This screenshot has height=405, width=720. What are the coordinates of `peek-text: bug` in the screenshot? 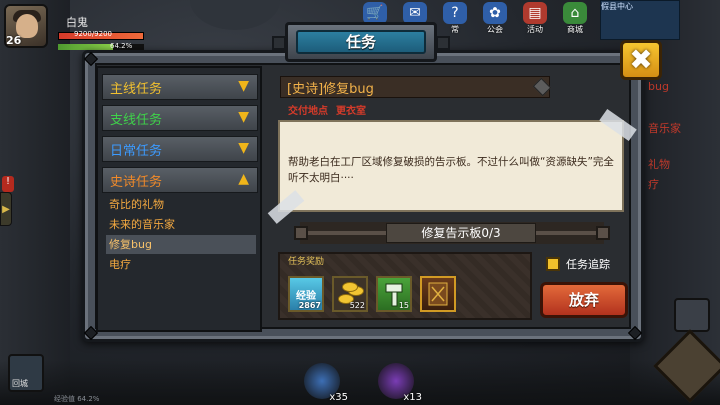 It's located at (658, 86).